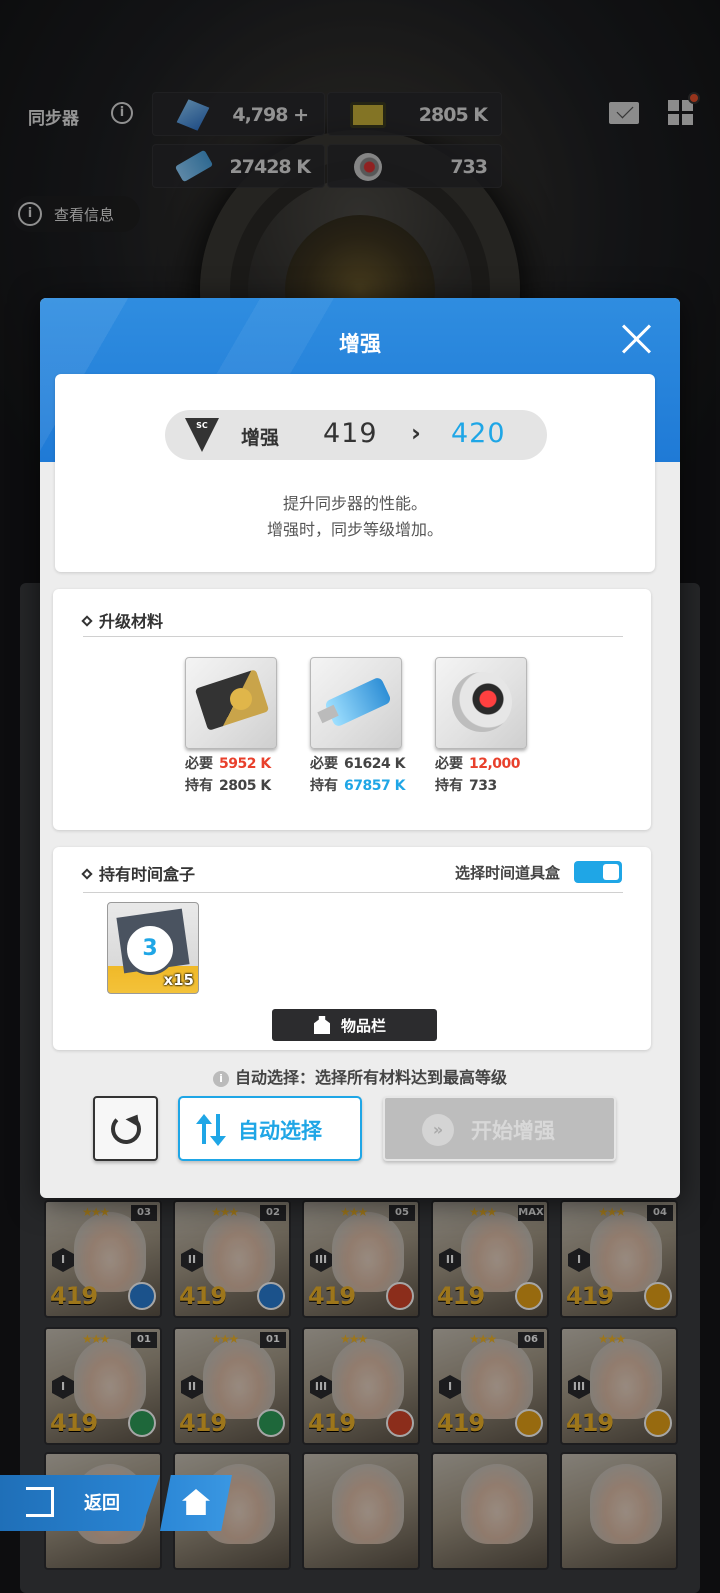 Image resolution: width=720 pixels, height=1593 pixels. Describe the element at coordinates (356, 703) in the screenshot. I see `usb-drive-icon` at that location.